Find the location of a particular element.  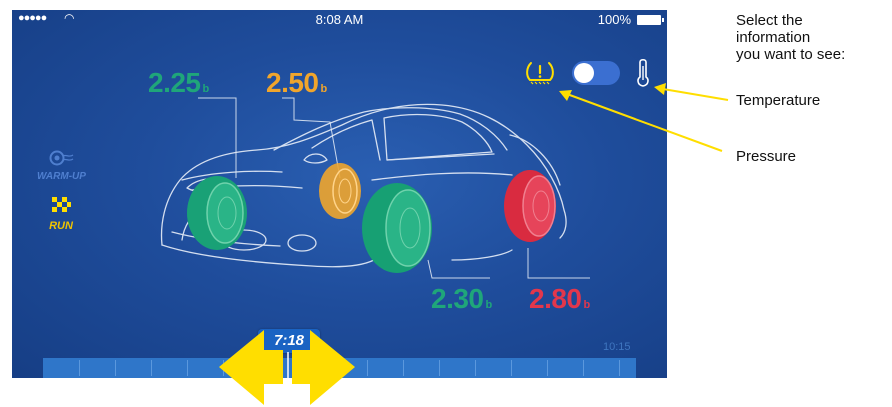

instruction-line-2: information is located at coordinates (773, 37).